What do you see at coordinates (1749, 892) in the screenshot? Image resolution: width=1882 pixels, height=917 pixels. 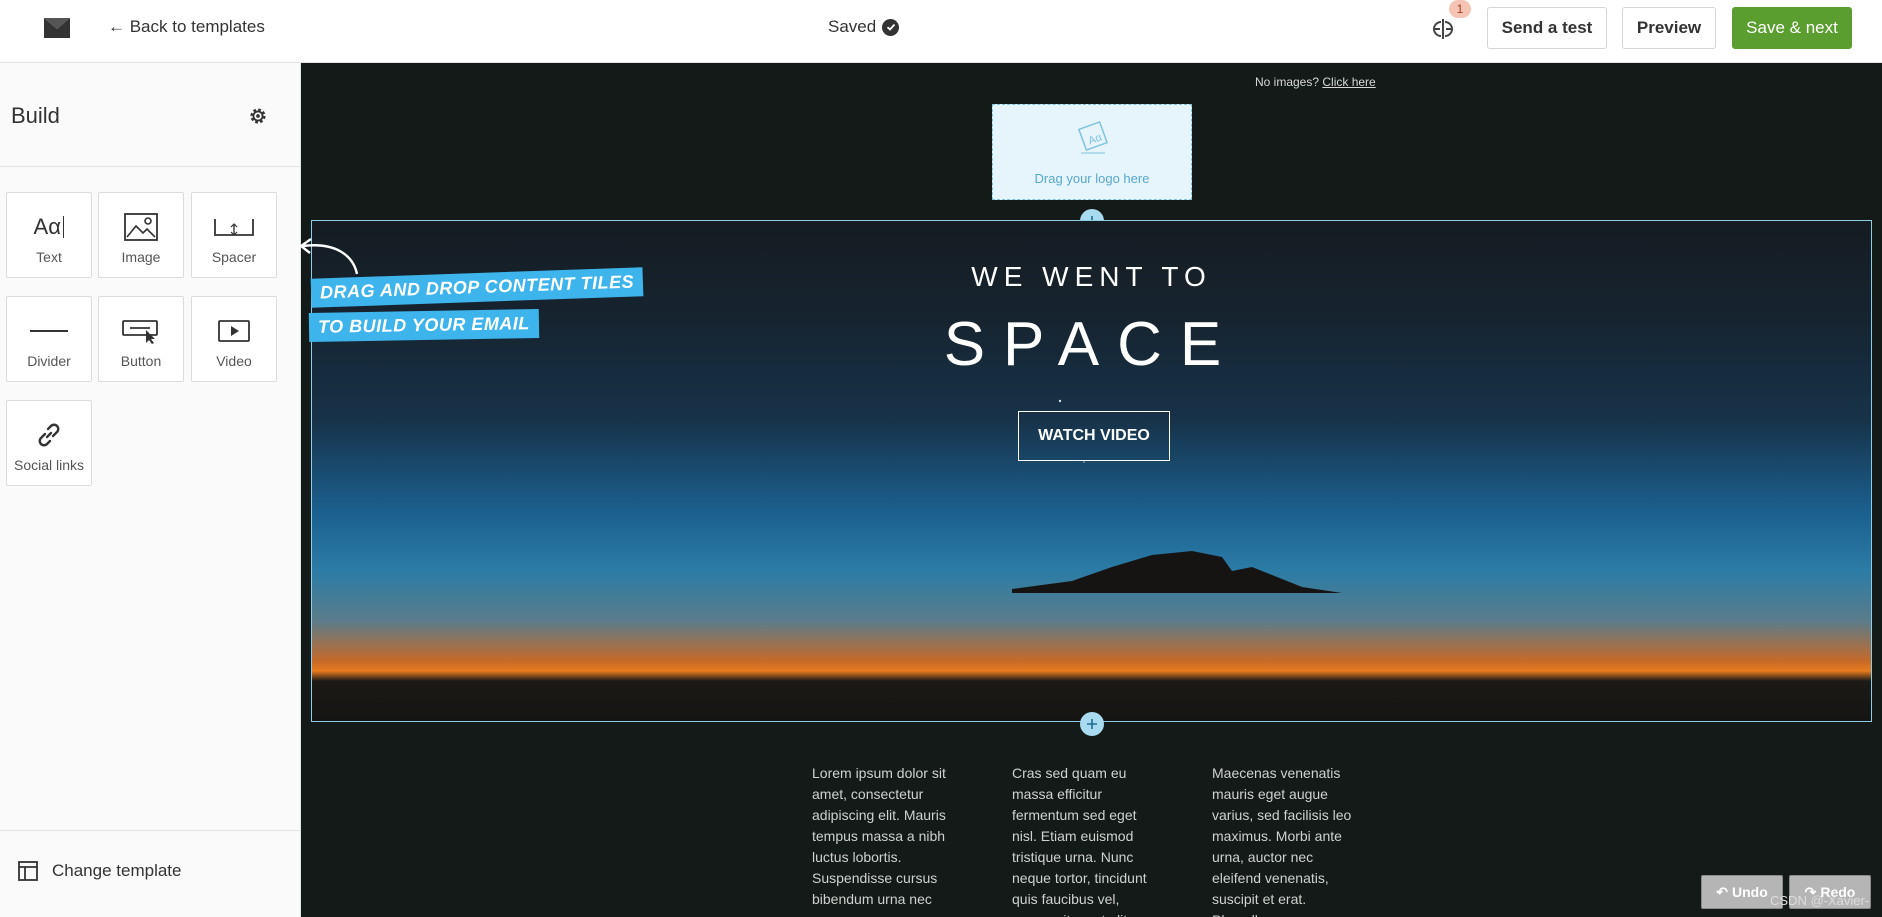 I see `undo-label: Undo` at bounding box center [1749, 892].